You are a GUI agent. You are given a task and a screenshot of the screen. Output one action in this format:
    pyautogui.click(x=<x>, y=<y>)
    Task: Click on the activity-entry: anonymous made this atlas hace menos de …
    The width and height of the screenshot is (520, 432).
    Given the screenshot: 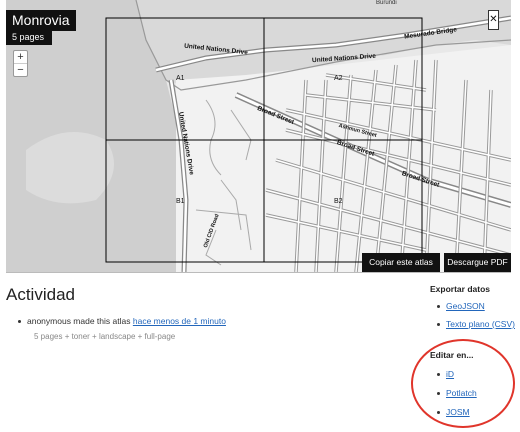 What is the action you would take?
    pyautogui.click(x=122, y=328)
    